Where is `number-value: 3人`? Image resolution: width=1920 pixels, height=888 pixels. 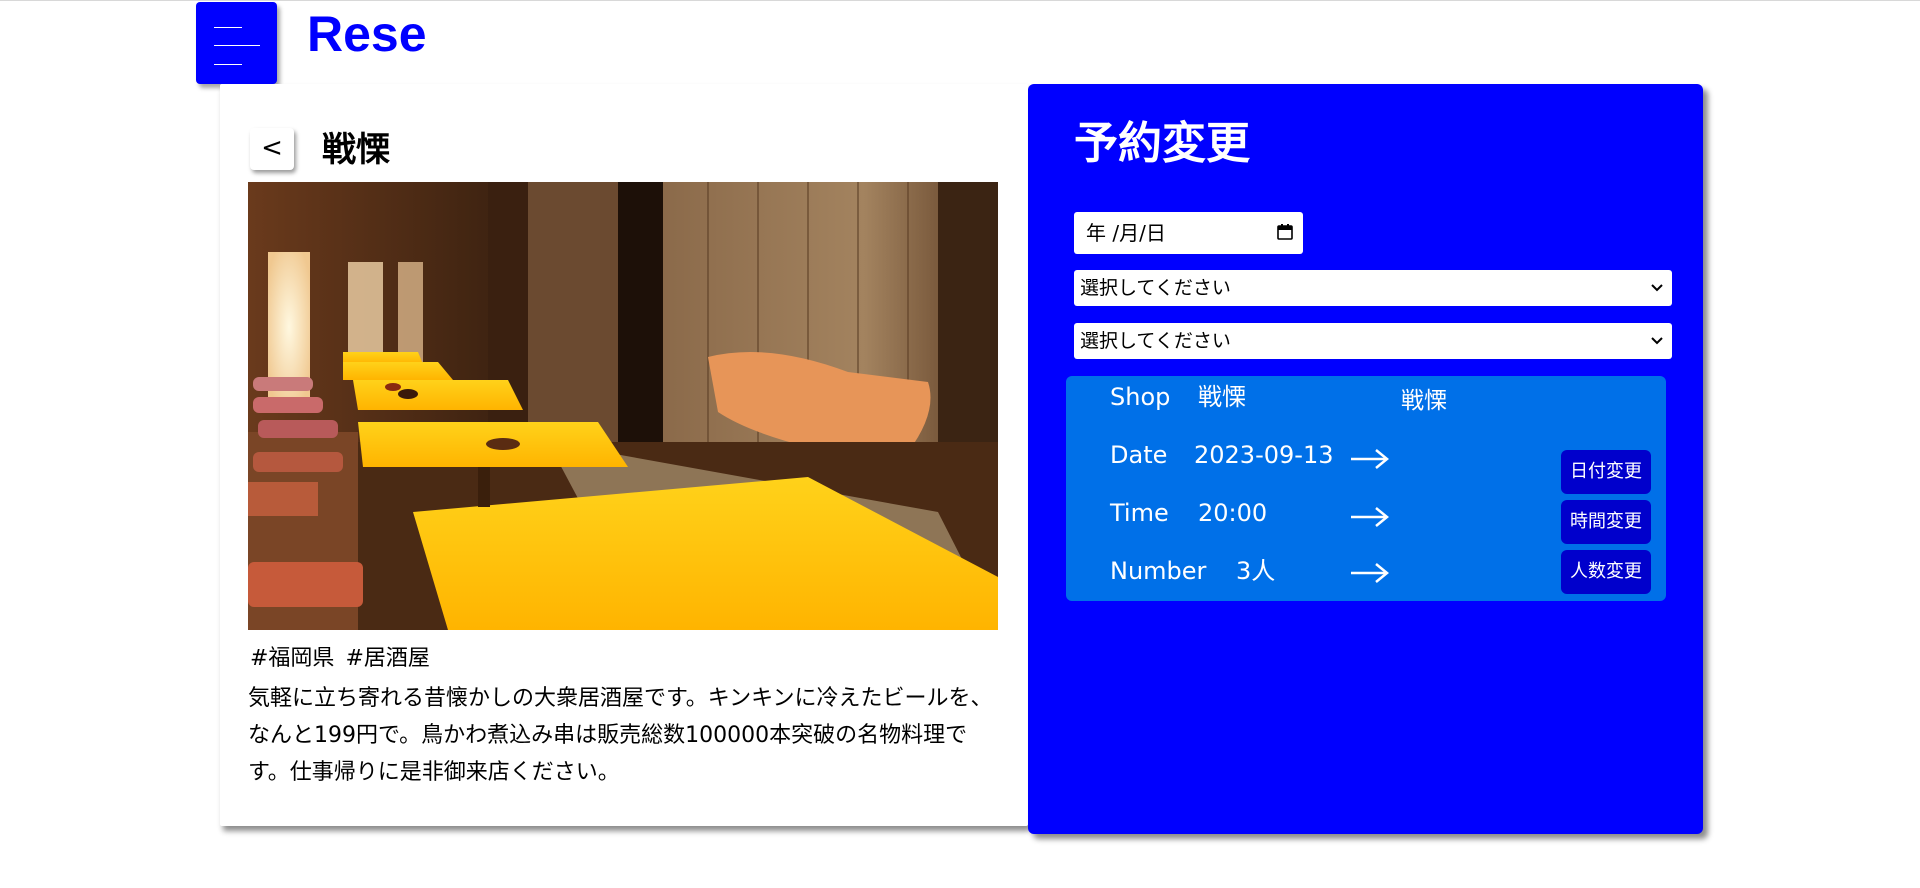 number-value: 3人 is located at coordinates (1256, 571).